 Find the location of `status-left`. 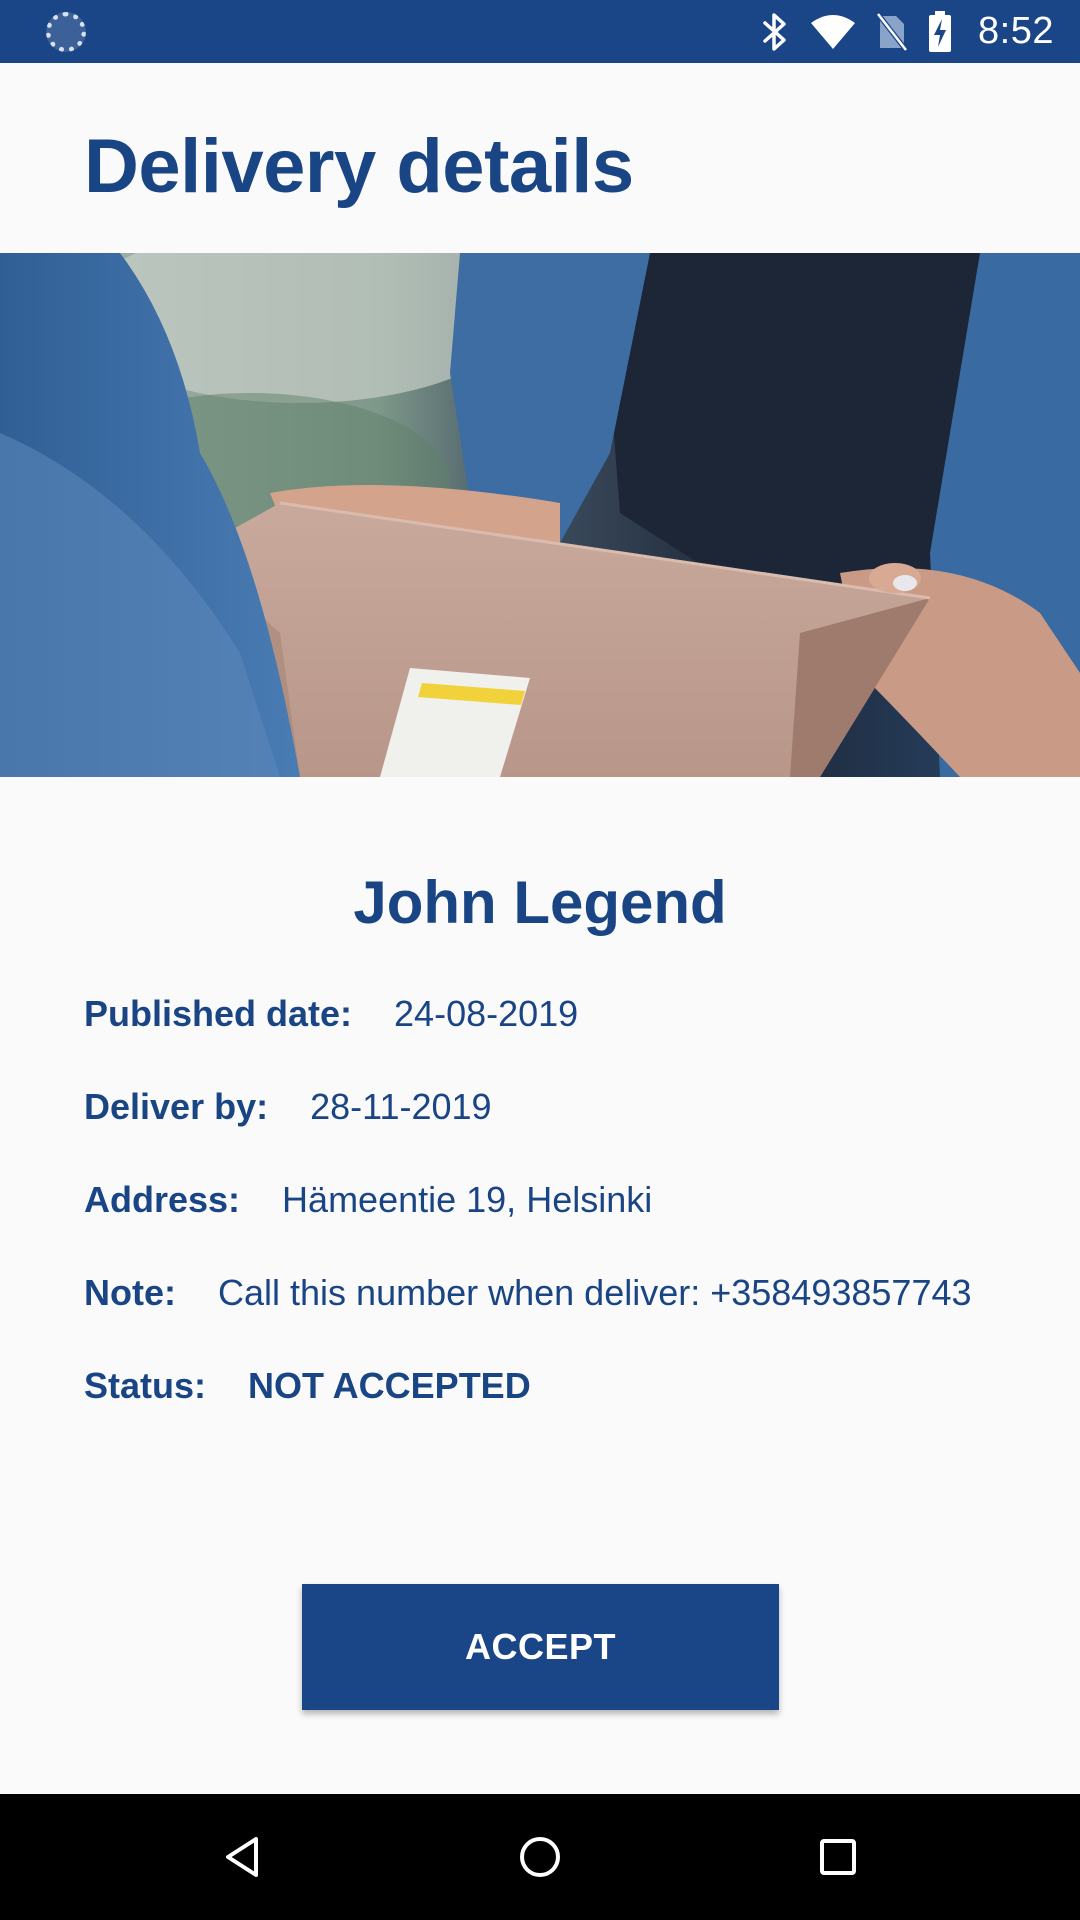

status-left is located at coordinates (66, 31).